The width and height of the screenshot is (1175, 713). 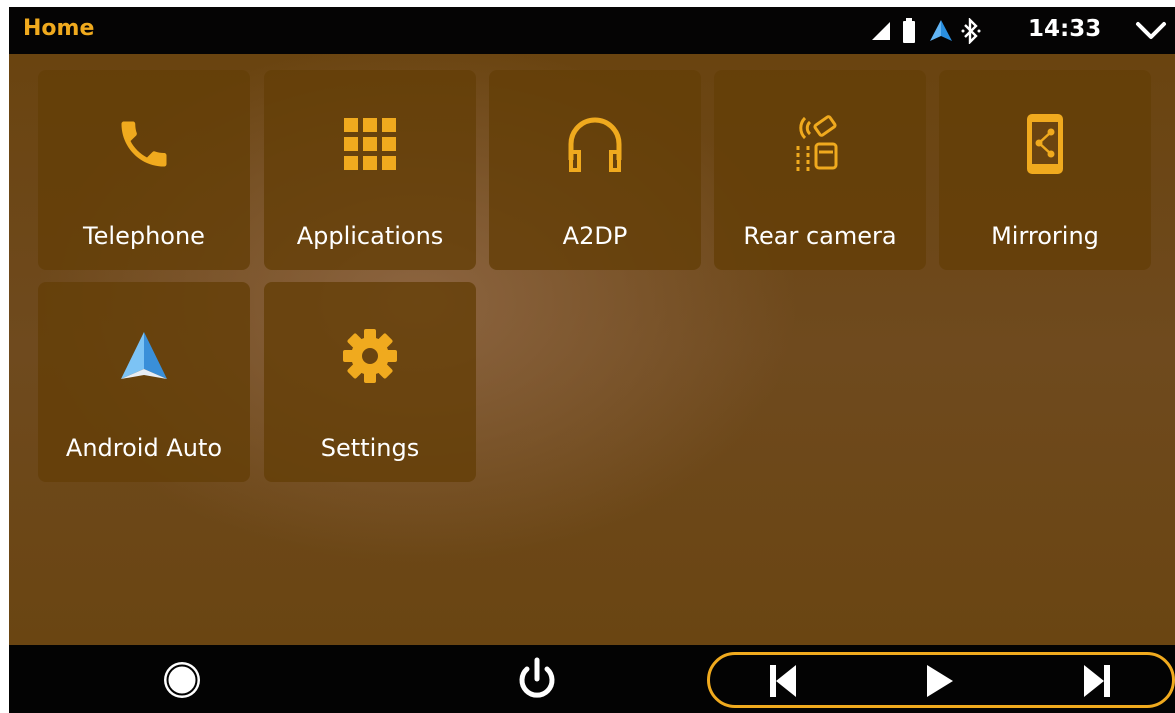 I want to click on previous-track-icon, so click(x=783, y=681).